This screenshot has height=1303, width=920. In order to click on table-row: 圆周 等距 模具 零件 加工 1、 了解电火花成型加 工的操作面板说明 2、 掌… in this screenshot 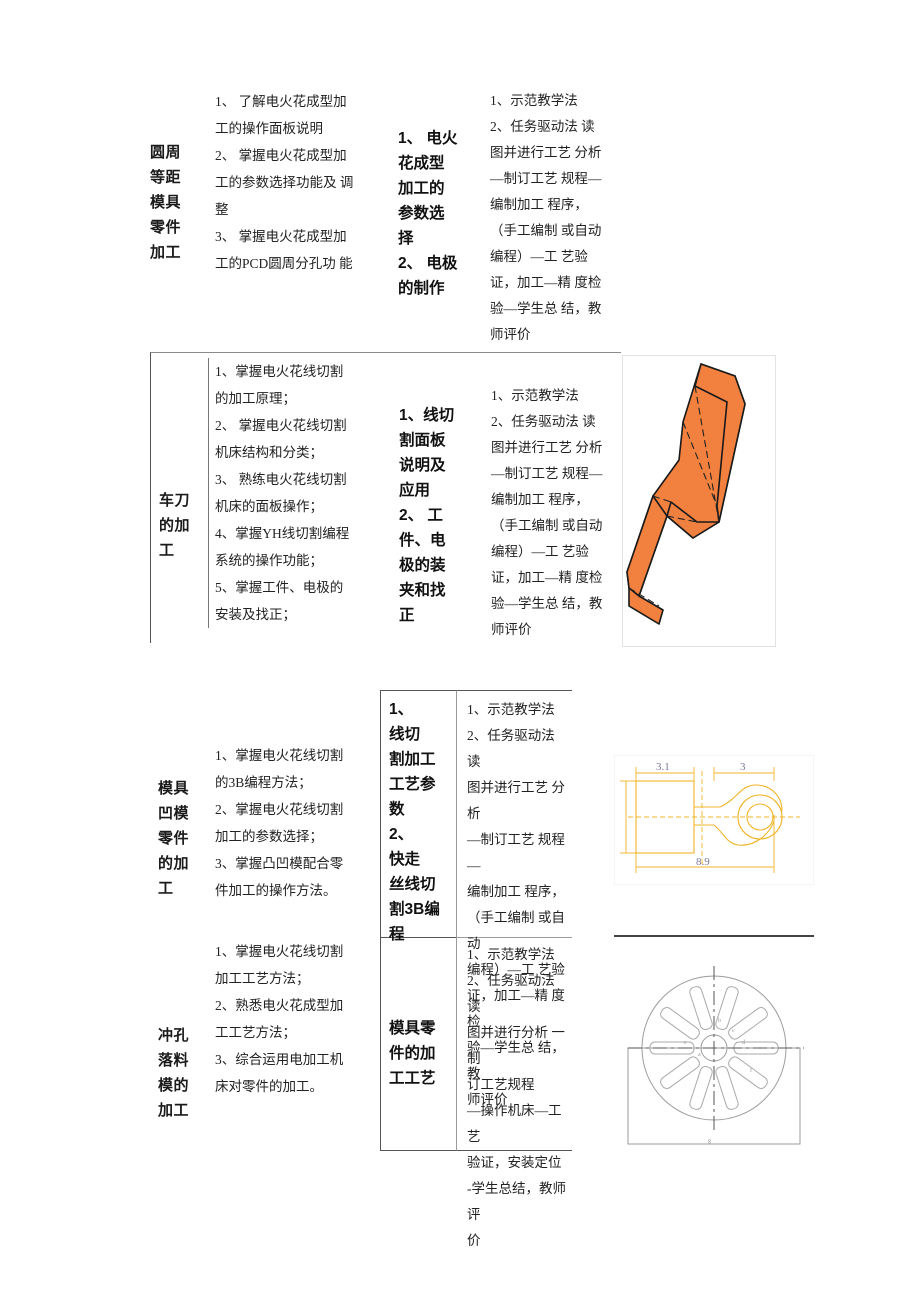, I will do `click(460, 215)`.